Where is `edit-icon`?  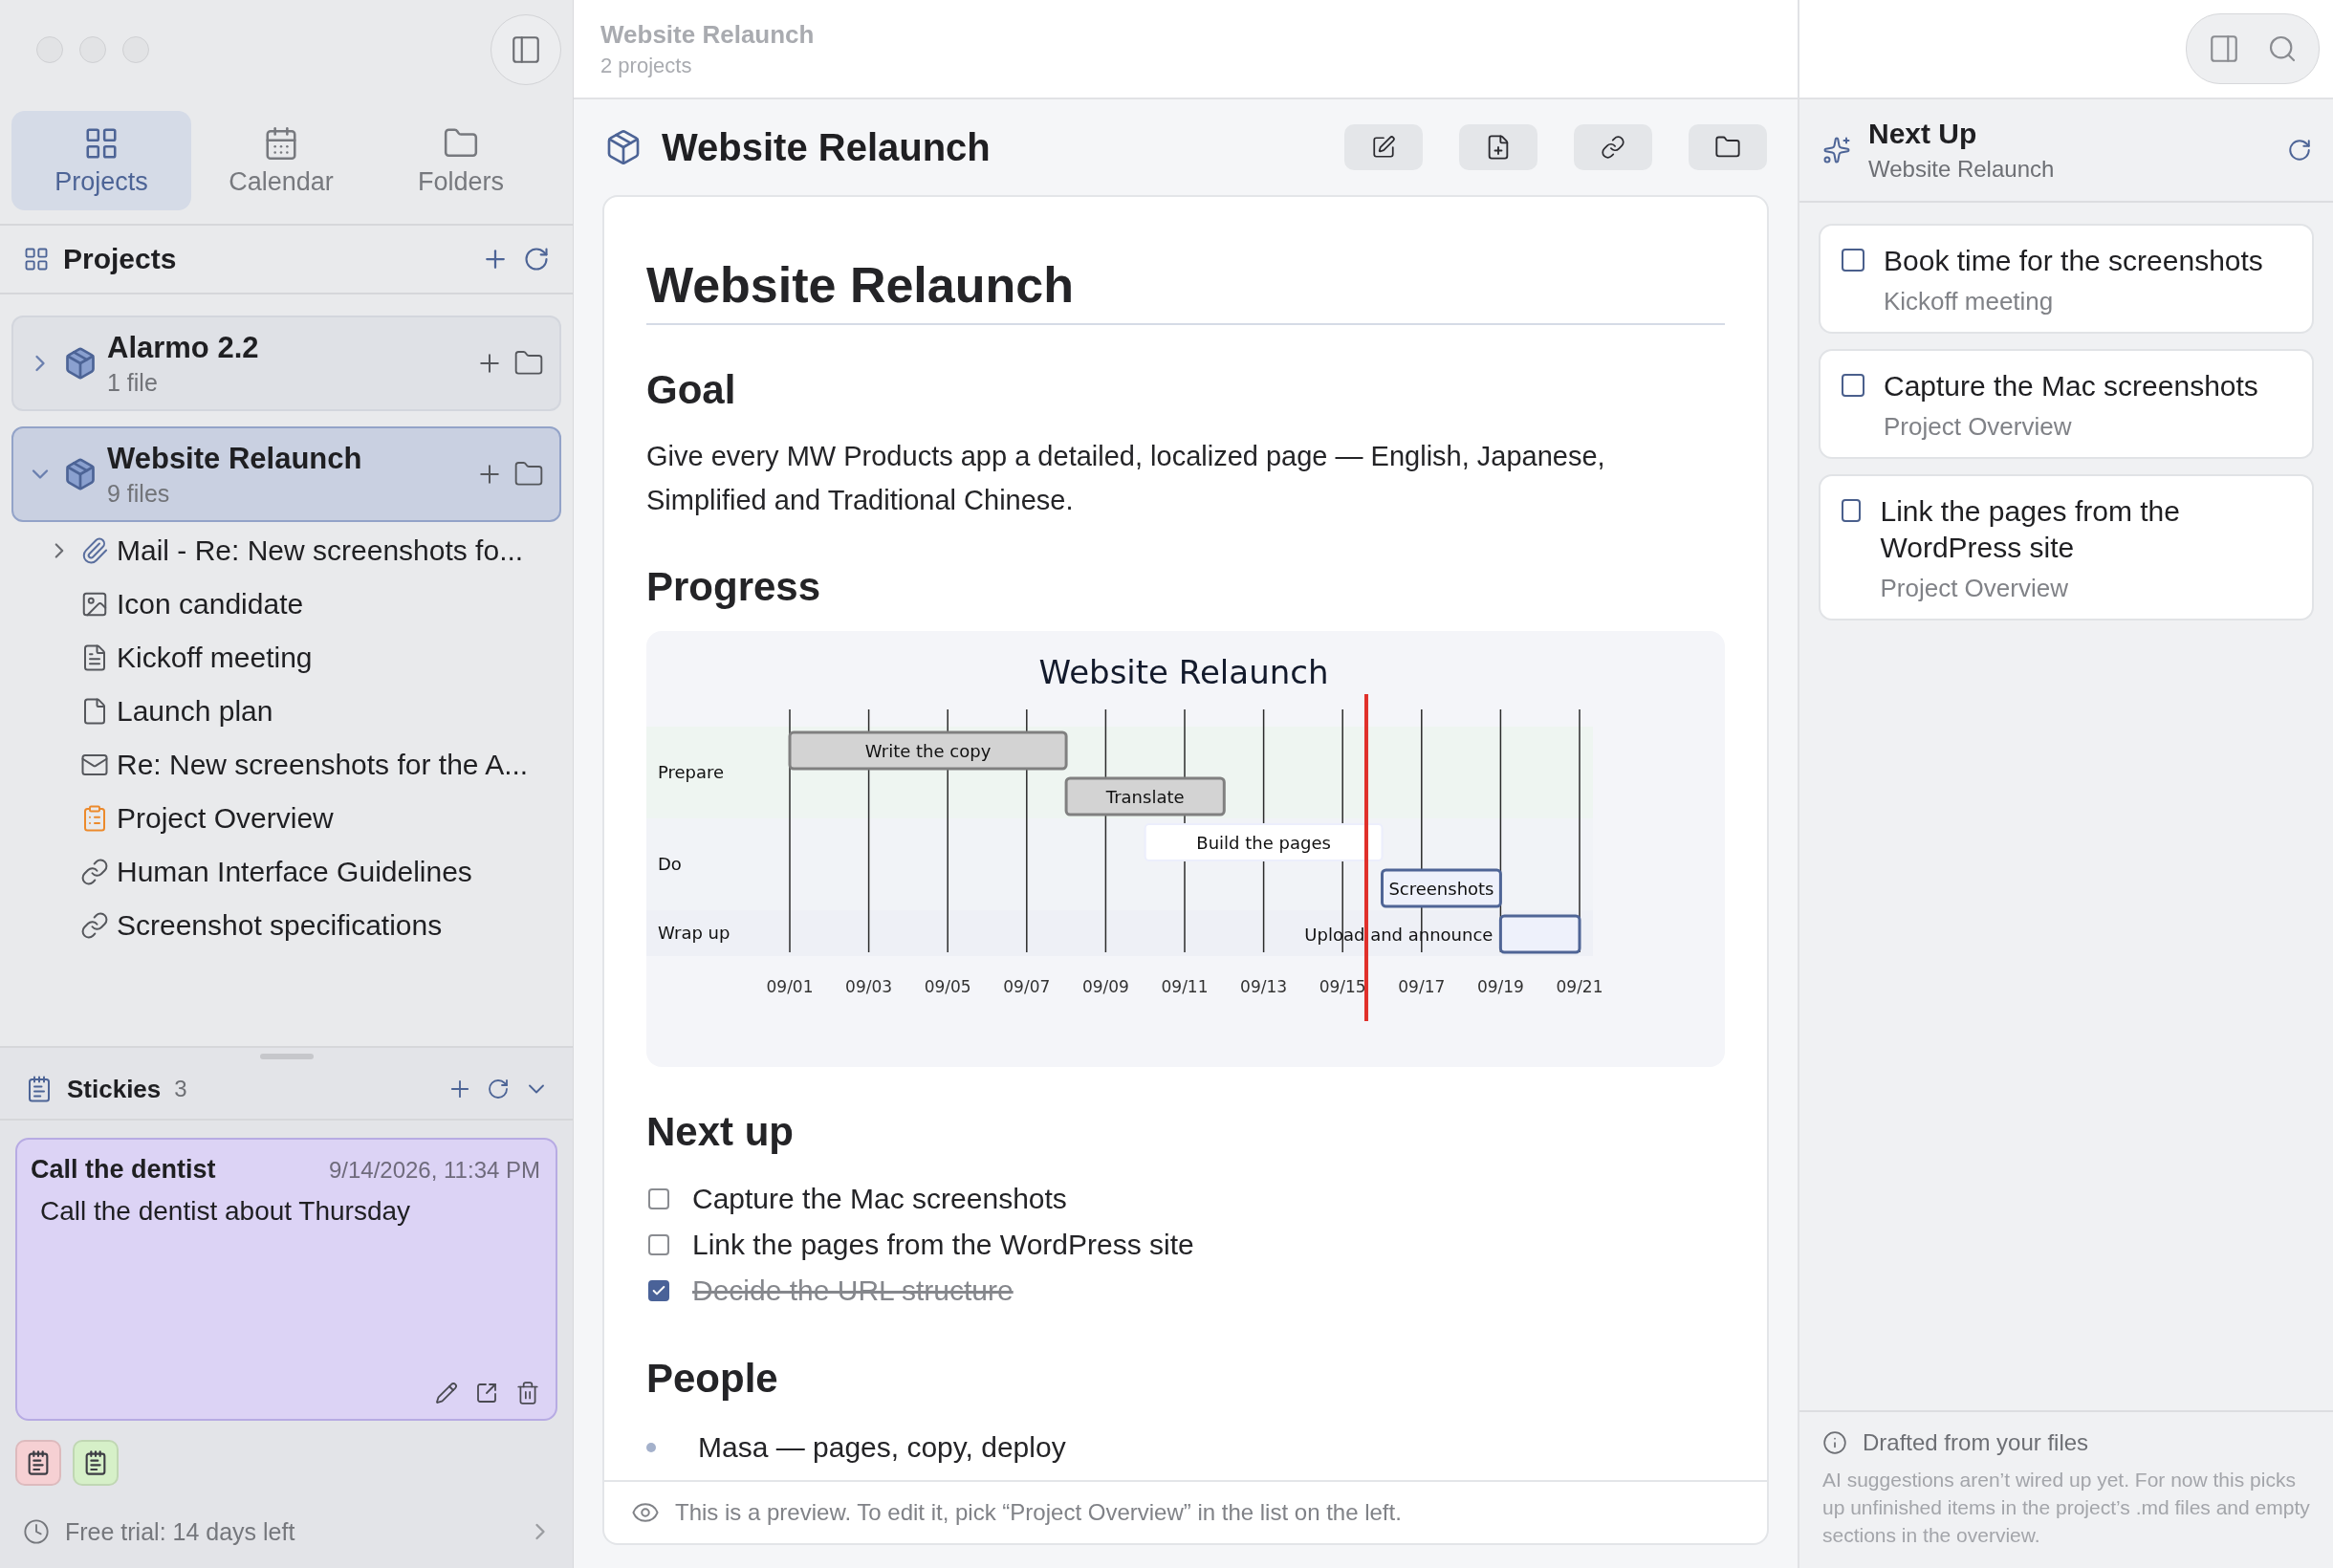
edit-icon is located at coordinates (1383, 147).